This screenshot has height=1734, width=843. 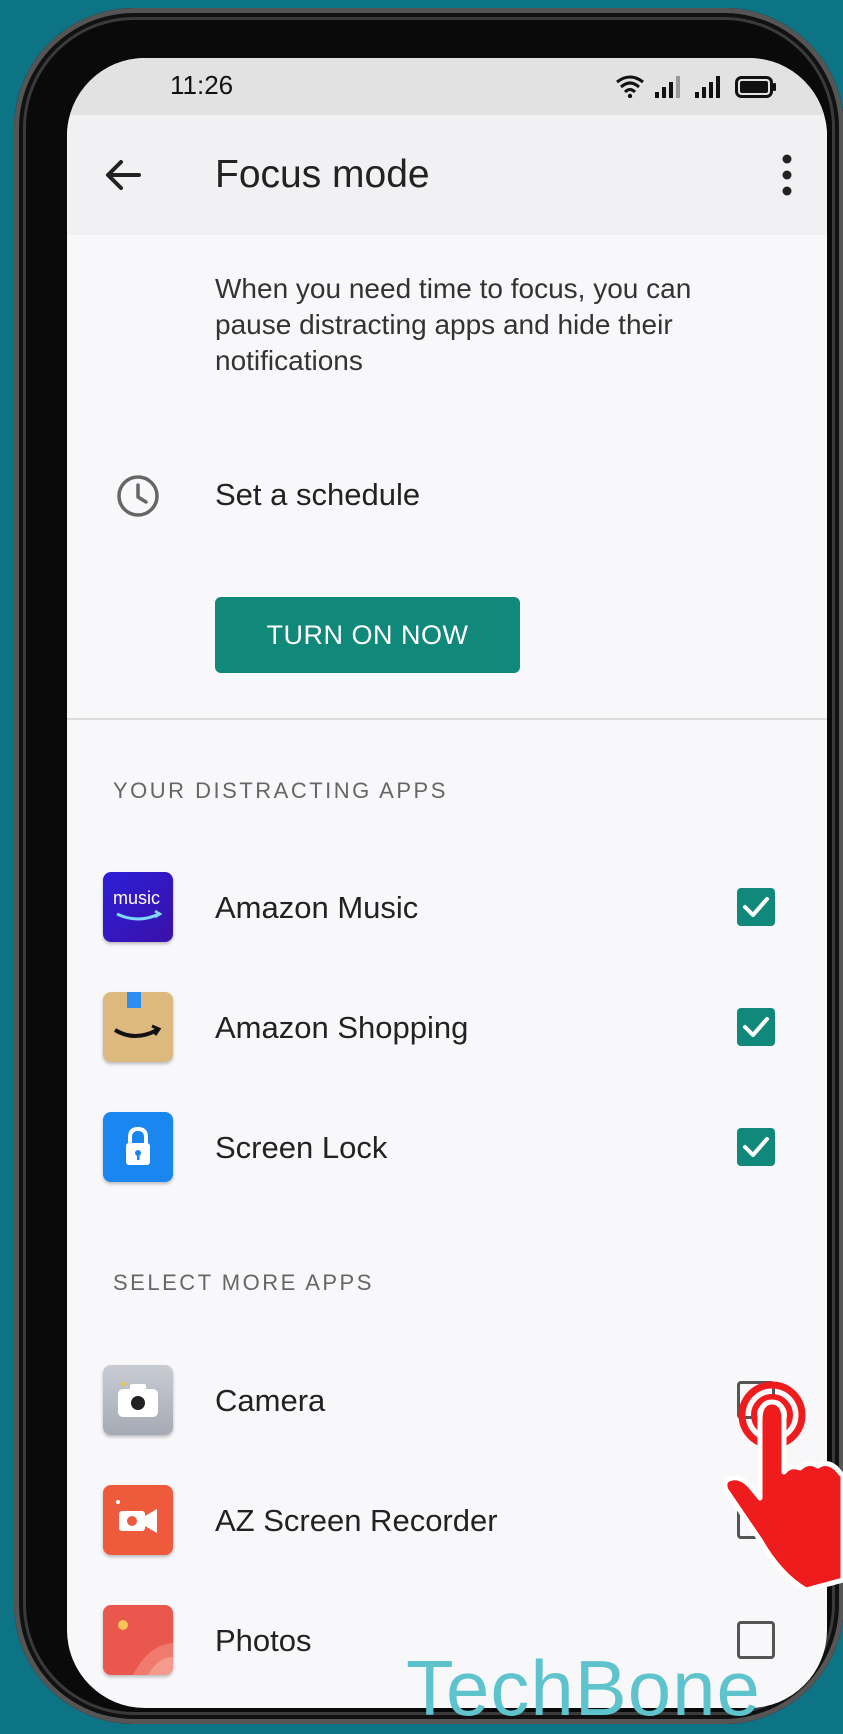 I want to click on az-screen-recorder-icon, so click(x=138, y=1520).